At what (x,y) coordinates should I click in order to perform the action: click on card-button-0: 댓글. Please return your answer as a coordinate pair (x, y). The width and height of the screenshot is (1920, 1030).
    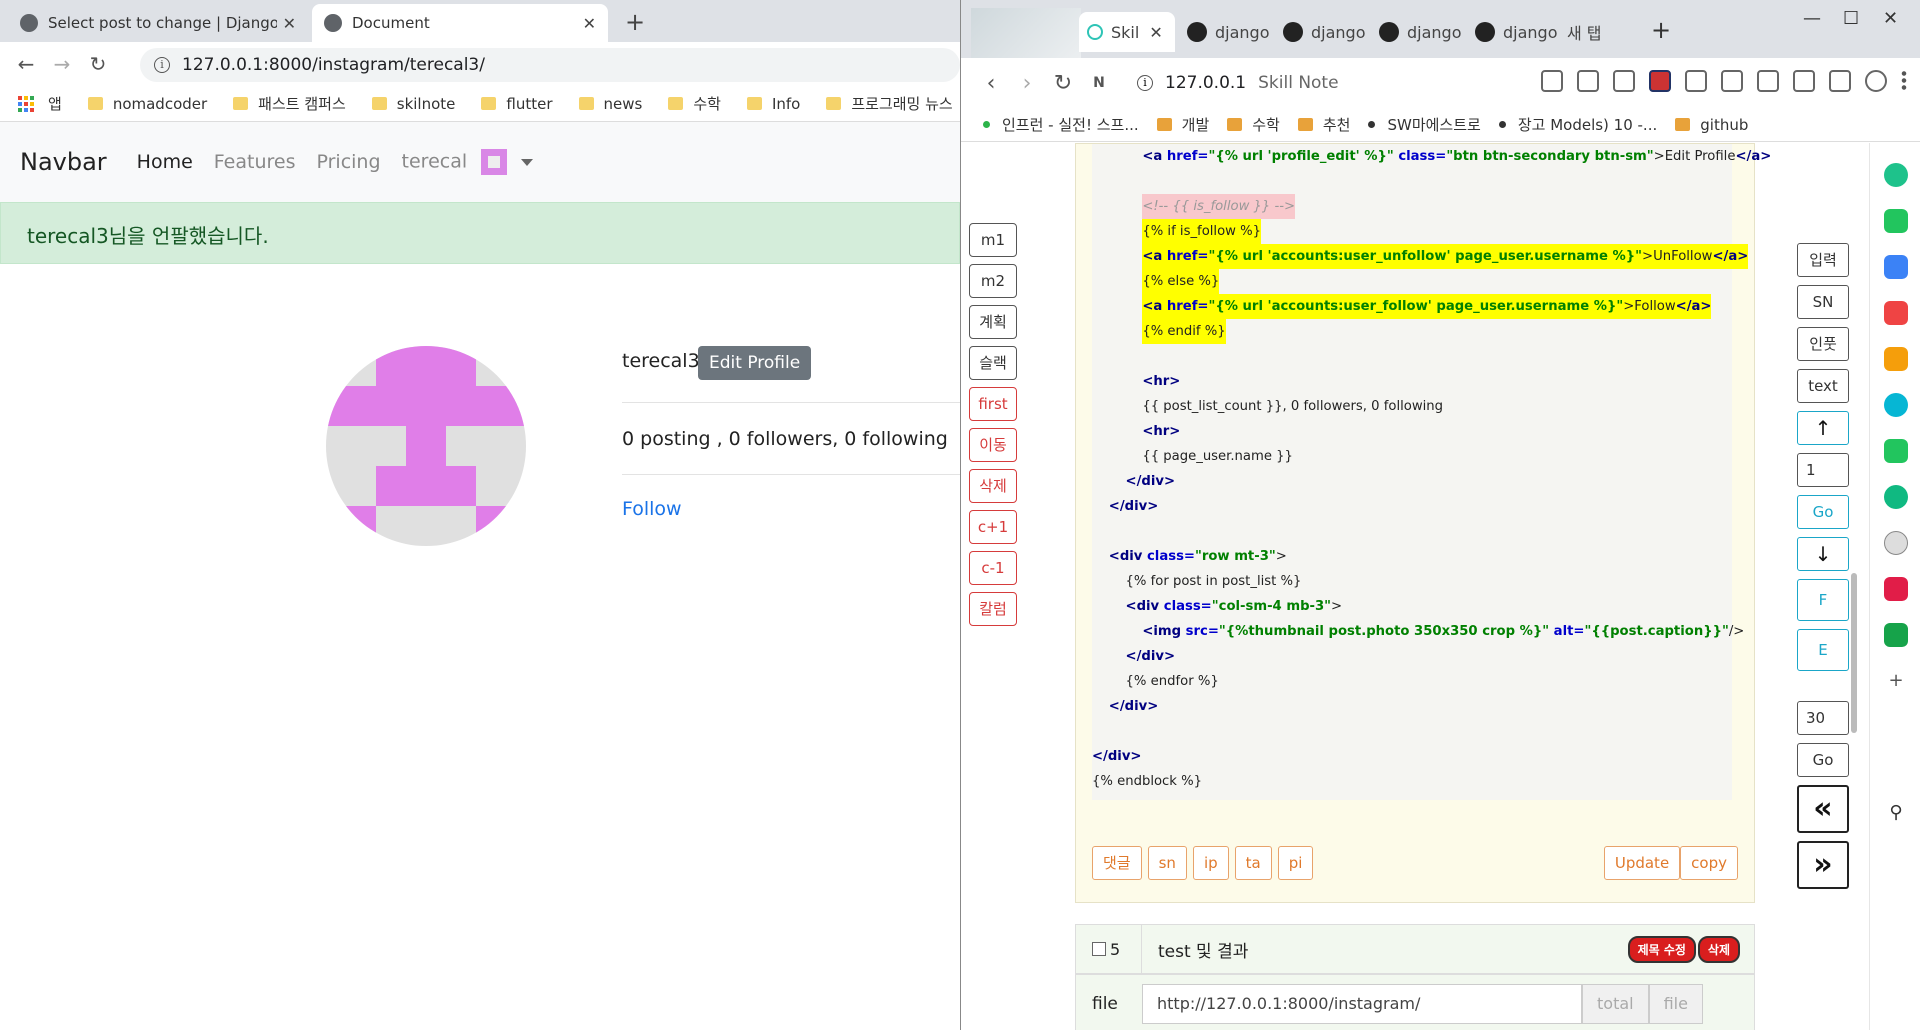
    Looking at the image, I should click on (1117, 863).